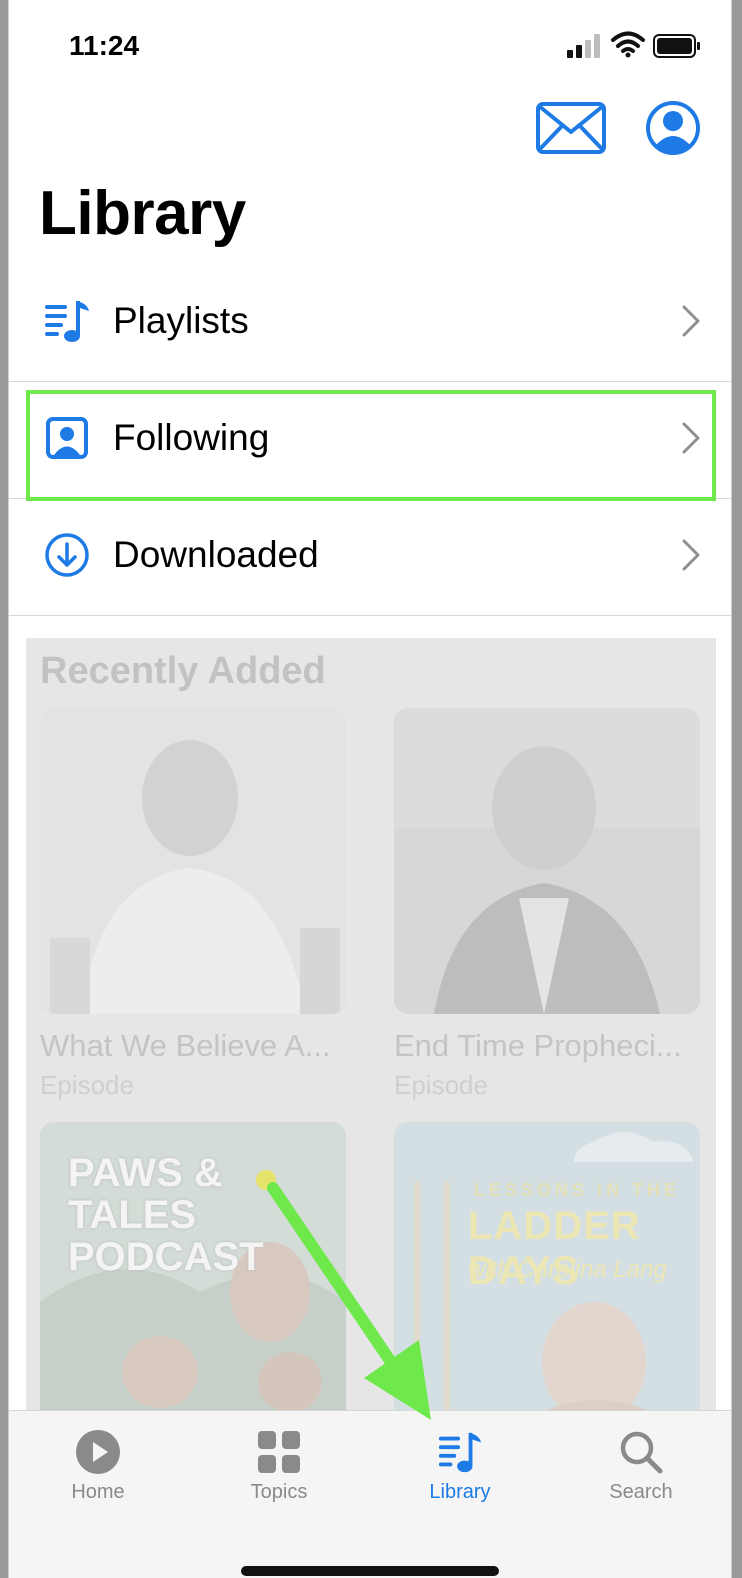 This screenshot has width=742, height=1578. What do you see at coordinates (279, 1452) in the screenshot?
I see `grid-icon` at bounding box center [279, 1452].